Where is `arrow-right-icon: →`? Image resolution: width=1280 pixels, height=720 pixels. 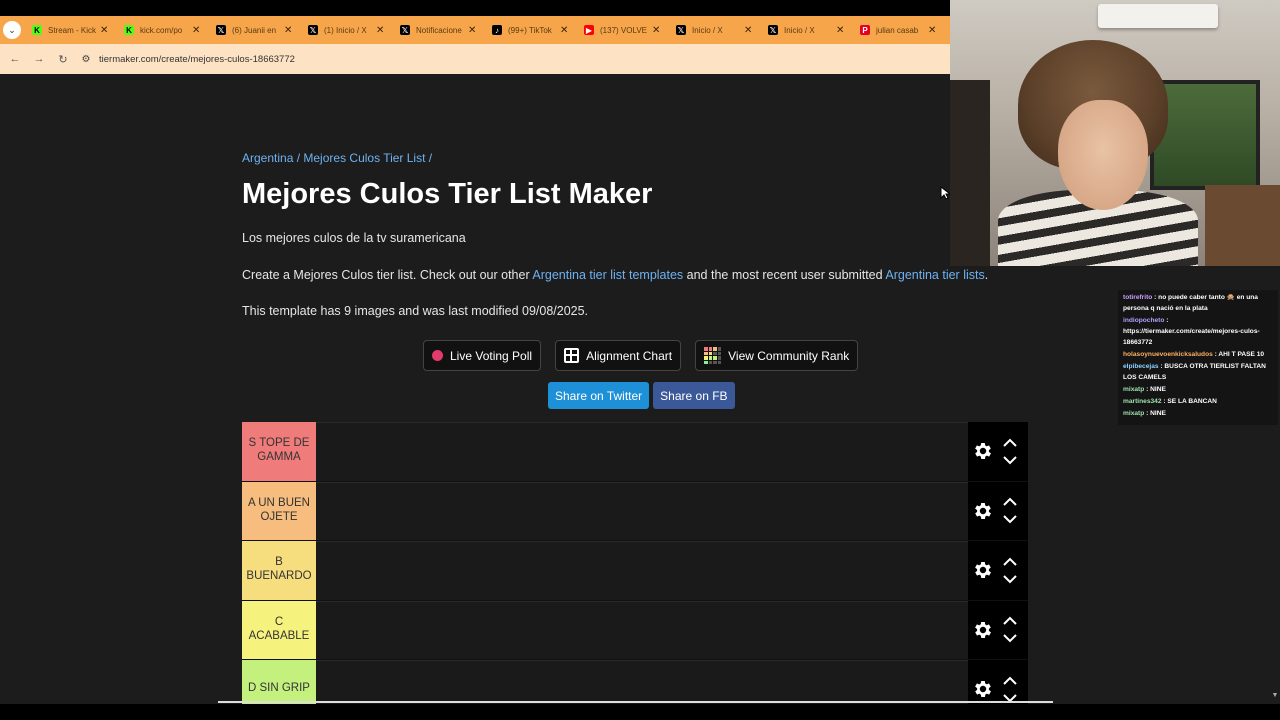
arrow-right-icon: → is located at coordinates (39, 59).